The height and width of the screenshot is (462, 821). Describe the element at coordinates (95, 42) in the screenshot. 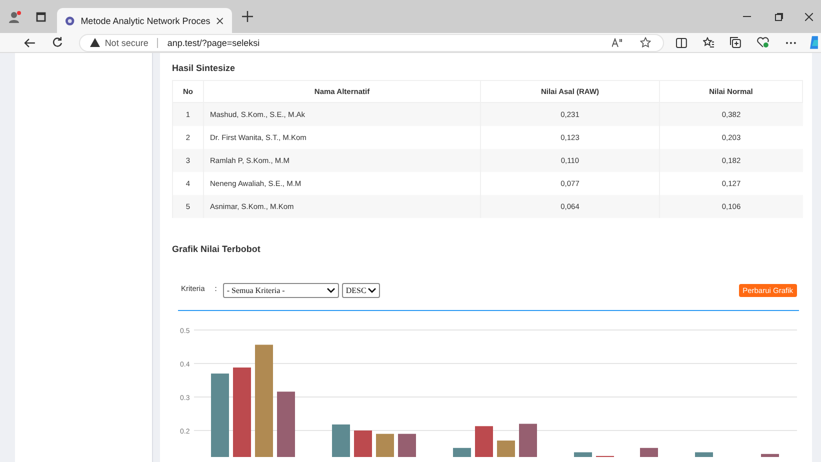

I see `warning-icon` at that location.